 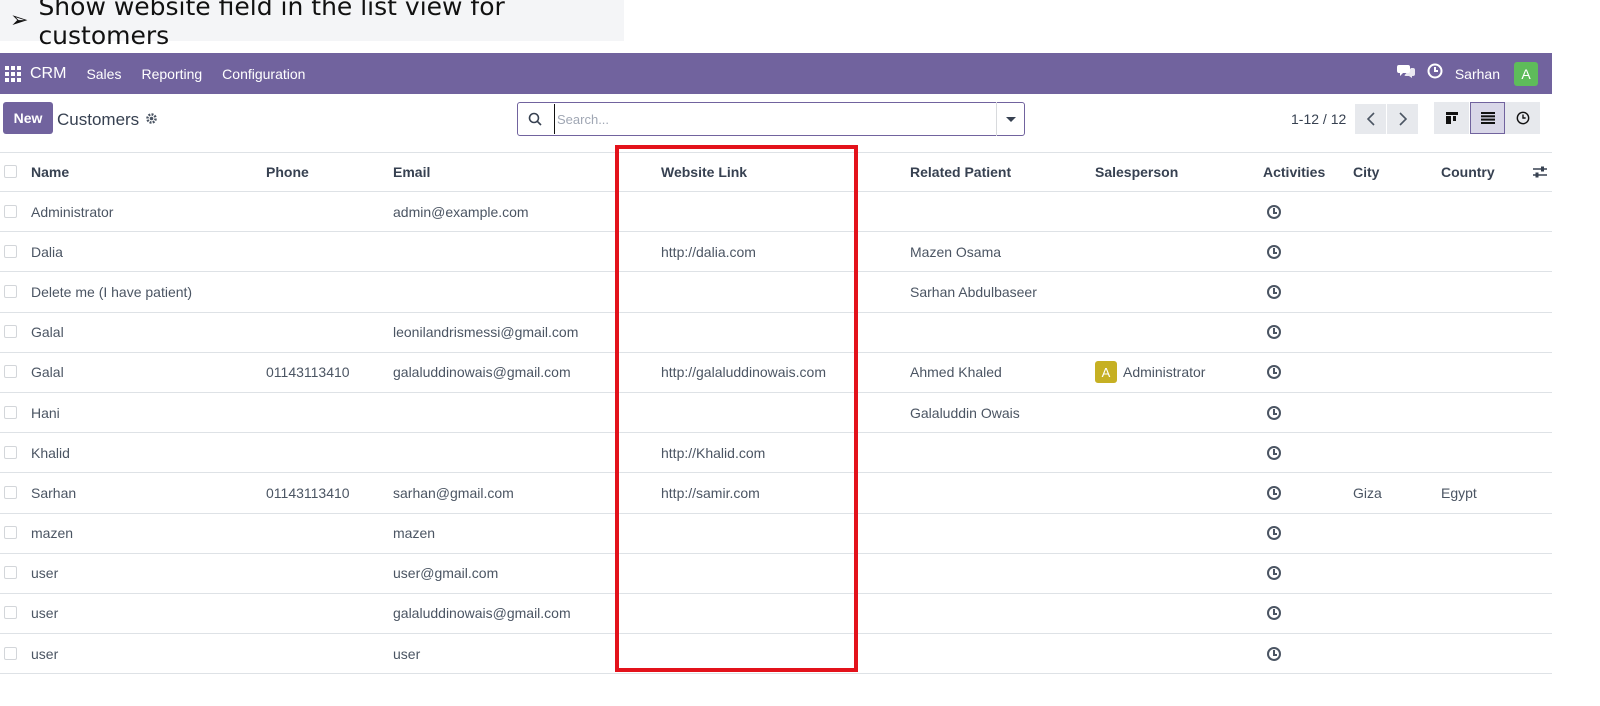 I want to click on cell-email: user@gmail.com, so click(x=445, y=573).